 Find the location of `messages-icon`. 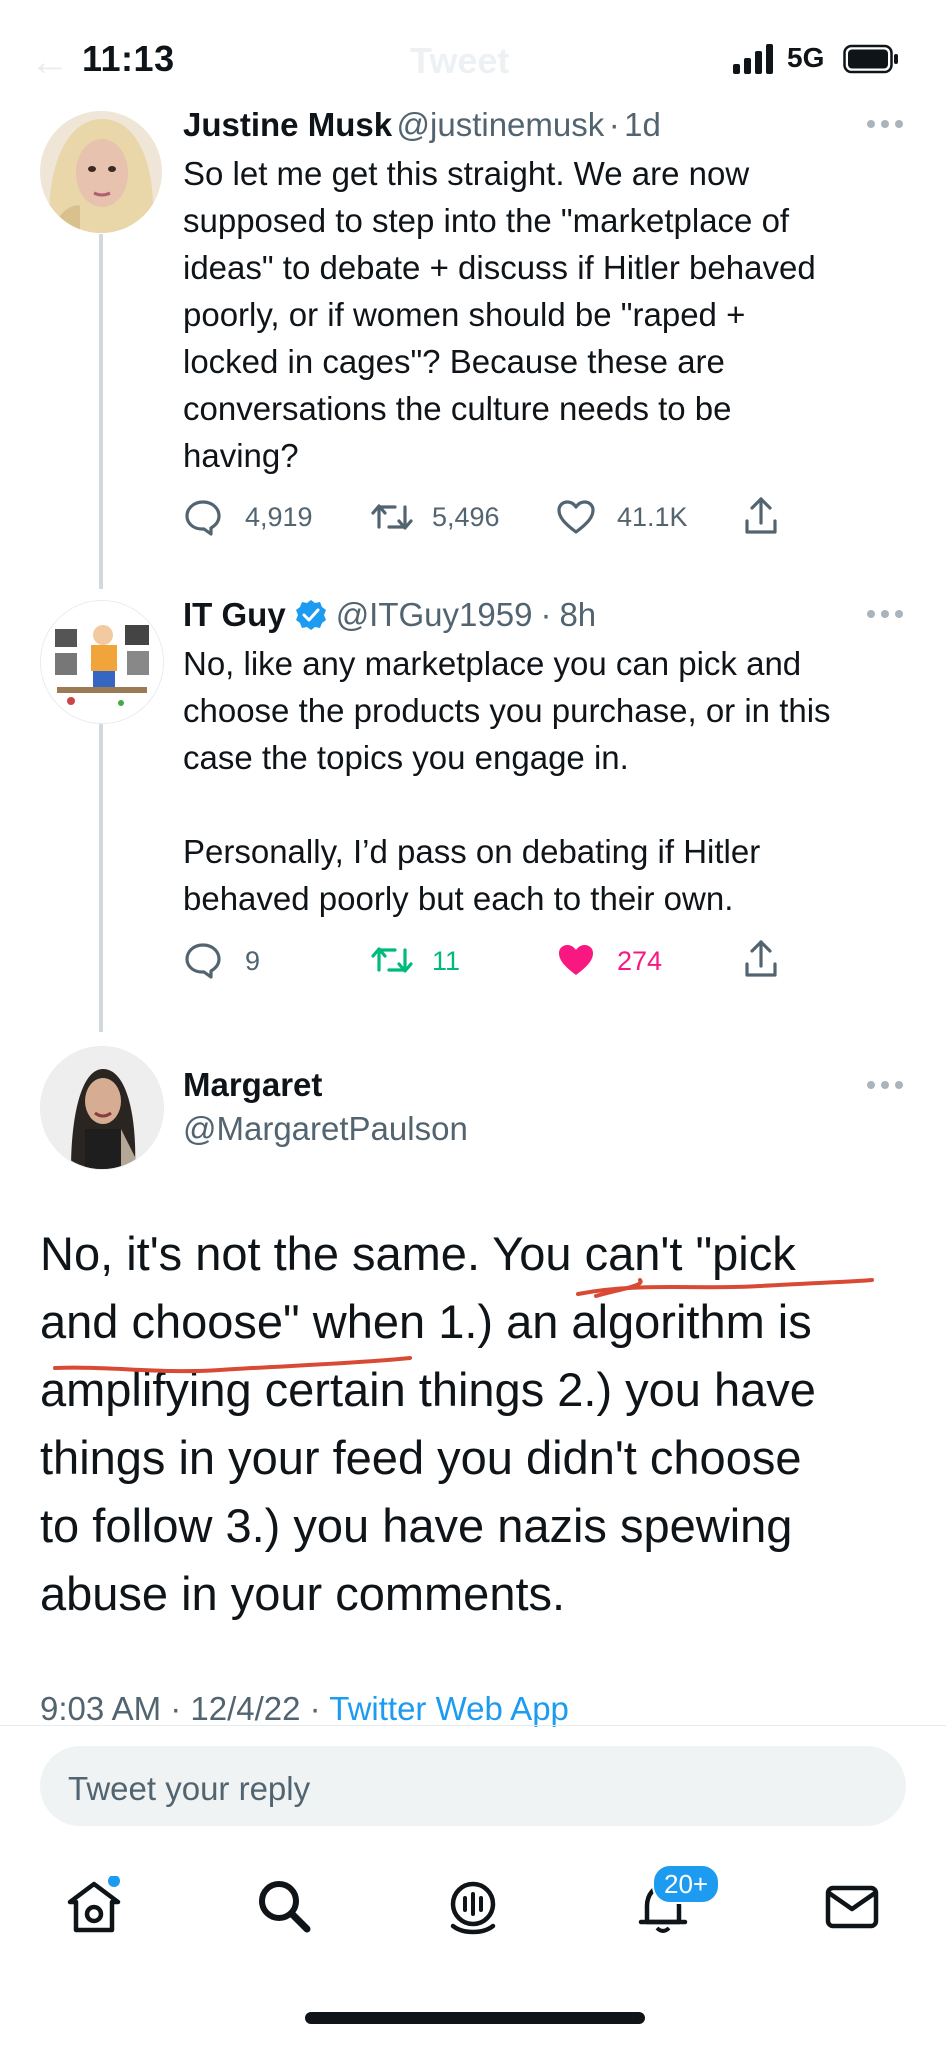

messages-icon is located at coordinates (852, 1906).